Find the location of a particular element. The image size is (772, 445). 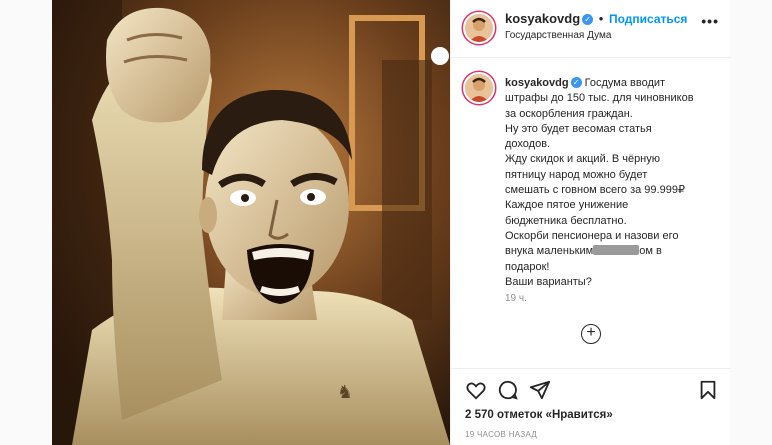

caption-line-text: Госдума вводит is located at coordinates (625, 83).